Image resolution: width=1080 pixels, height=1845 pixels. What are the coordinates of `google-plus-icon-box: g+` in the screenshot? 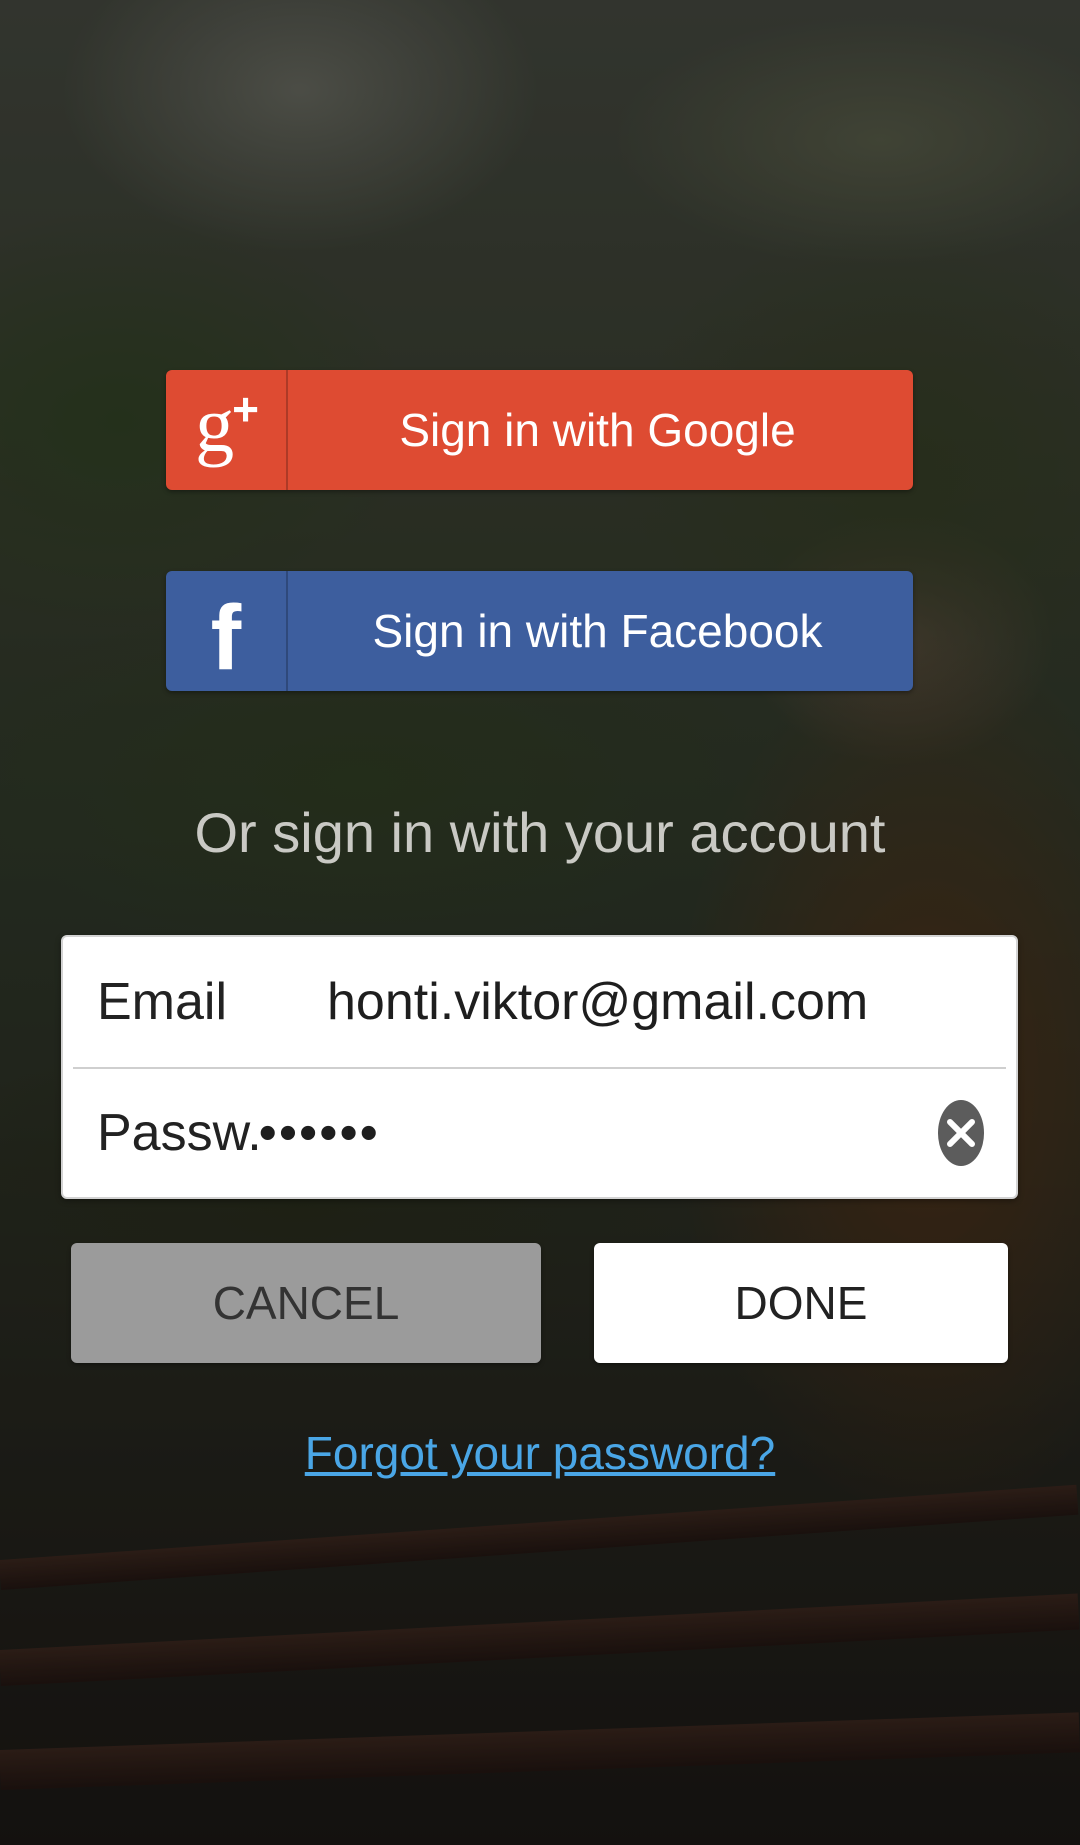 It's located at (227, 430).